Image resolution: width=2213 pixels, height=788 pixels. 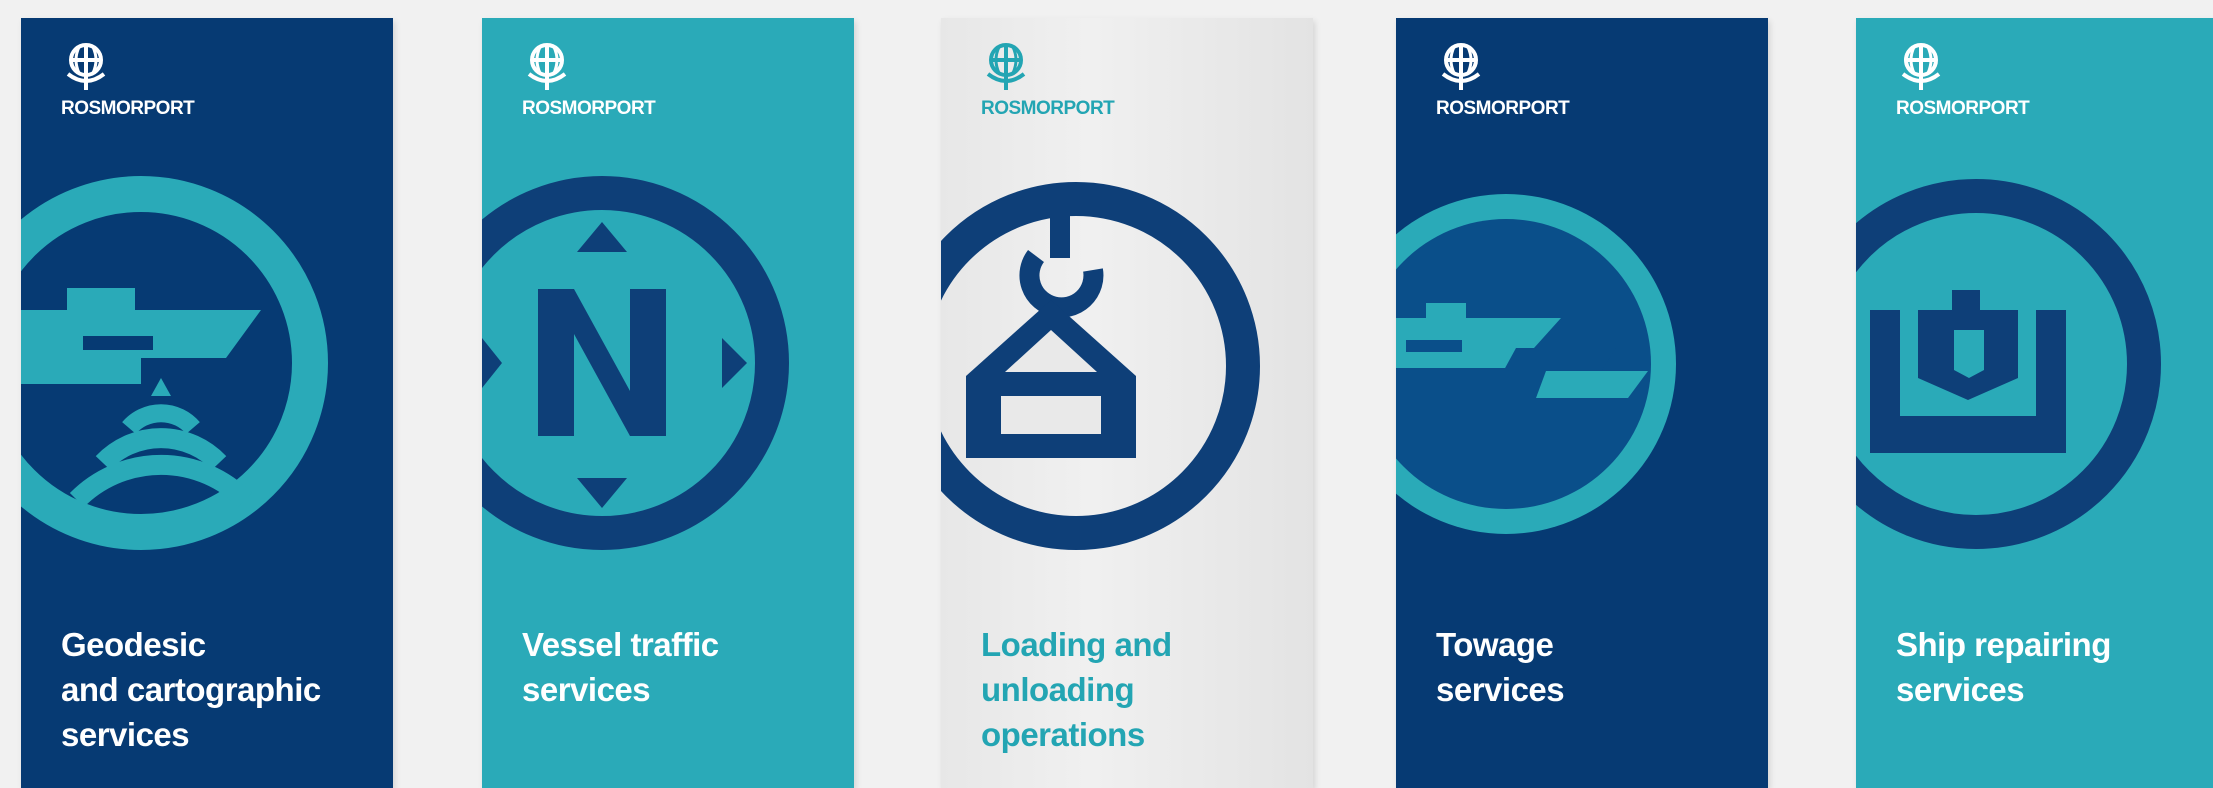 What do you see at coordinates (1500, 667) in the screenshot?
I see `brochure-title: Towage services` at bounding box center [1500, 667].